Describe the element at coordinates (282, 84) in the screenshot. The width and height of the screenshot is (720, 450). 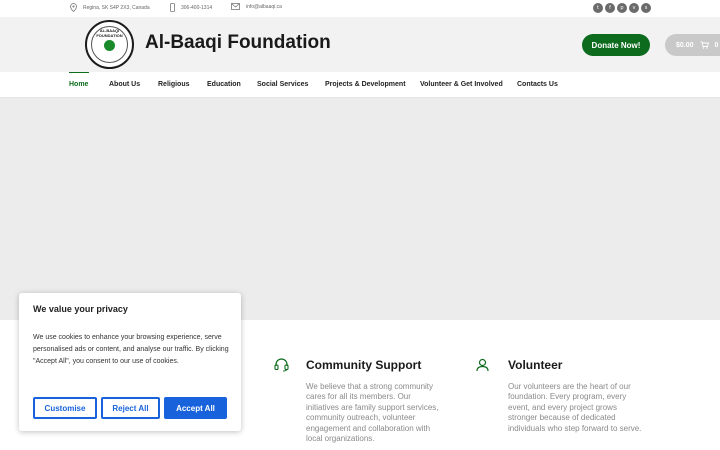
I see `nav-social-services: Social Services` at that location.